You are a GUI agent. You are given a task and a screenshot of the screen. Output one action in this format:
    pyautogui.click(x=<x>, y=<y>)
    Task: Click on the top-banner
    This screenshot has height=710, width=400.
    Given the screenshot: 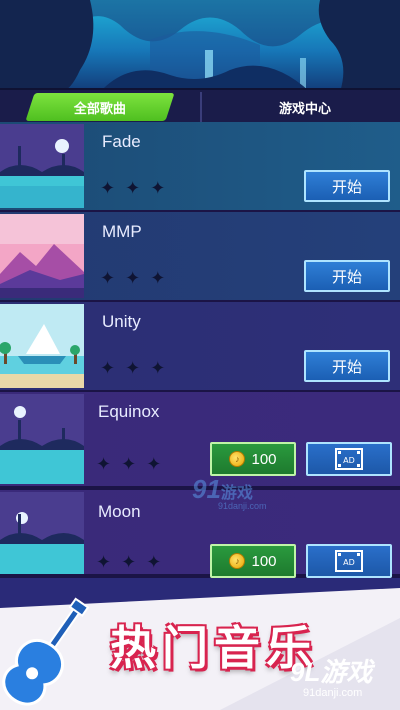 What is the action you would take?
    pyautogui.click(x=200, y=46)
    